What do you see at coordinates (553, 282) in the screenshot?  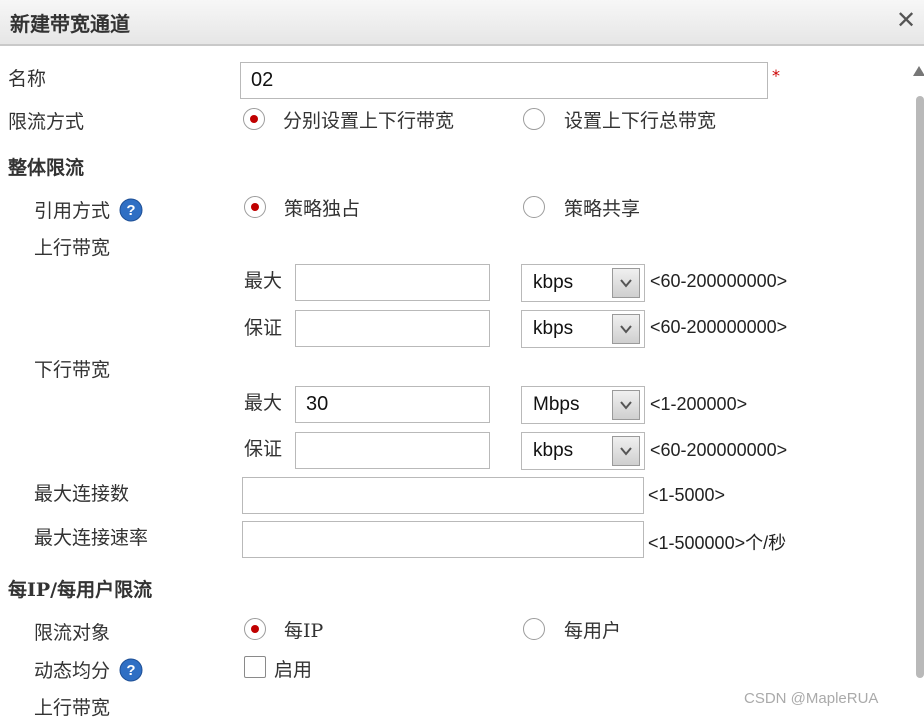 I see `up-max-unit-value: kbps` at bounding box center [553, 282].